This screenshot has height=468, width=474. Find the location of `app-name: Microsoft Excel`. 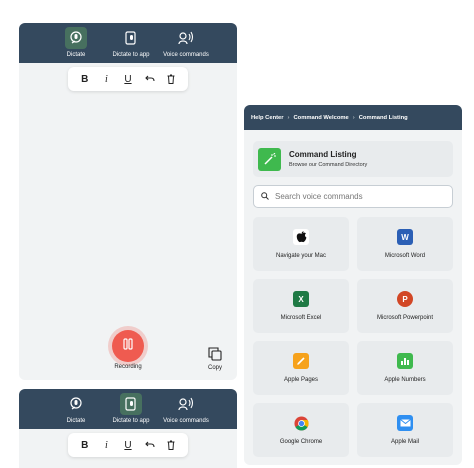

app-name: Microsoft Excel is located at coordinates (301, 318).